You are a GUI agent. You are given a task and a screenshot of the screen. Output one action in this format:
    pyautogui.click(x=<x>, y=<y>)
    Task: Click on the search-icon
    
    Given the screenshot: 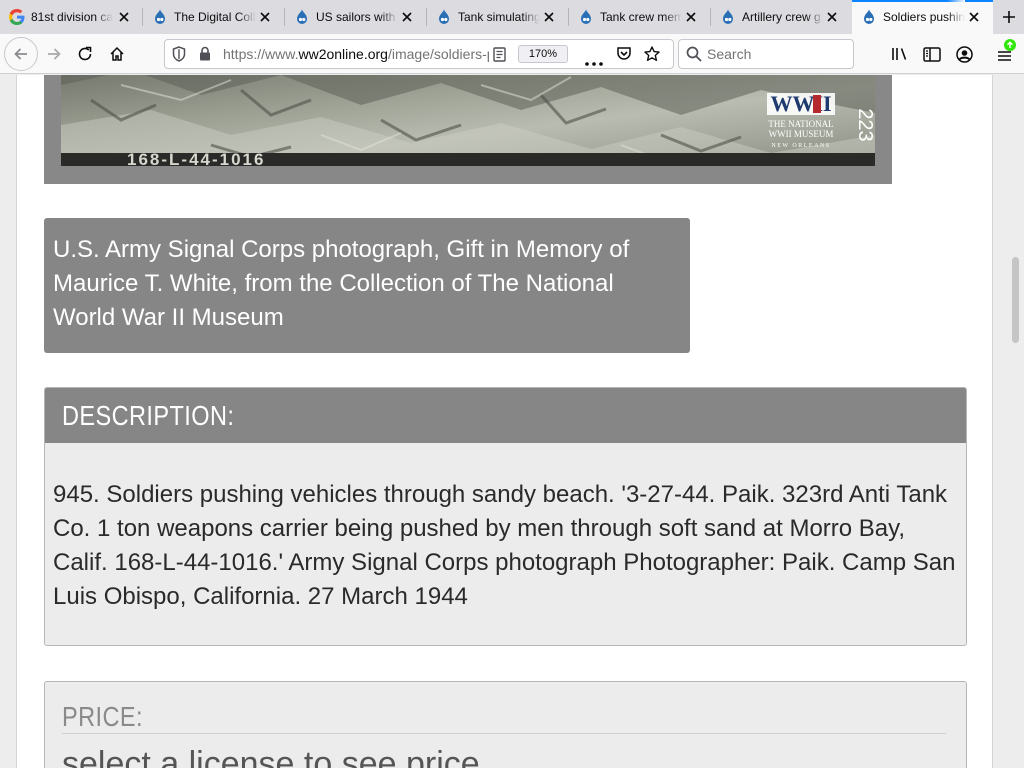 What is the action you would take?
    pyautogui.click(x=694, y=56)
    